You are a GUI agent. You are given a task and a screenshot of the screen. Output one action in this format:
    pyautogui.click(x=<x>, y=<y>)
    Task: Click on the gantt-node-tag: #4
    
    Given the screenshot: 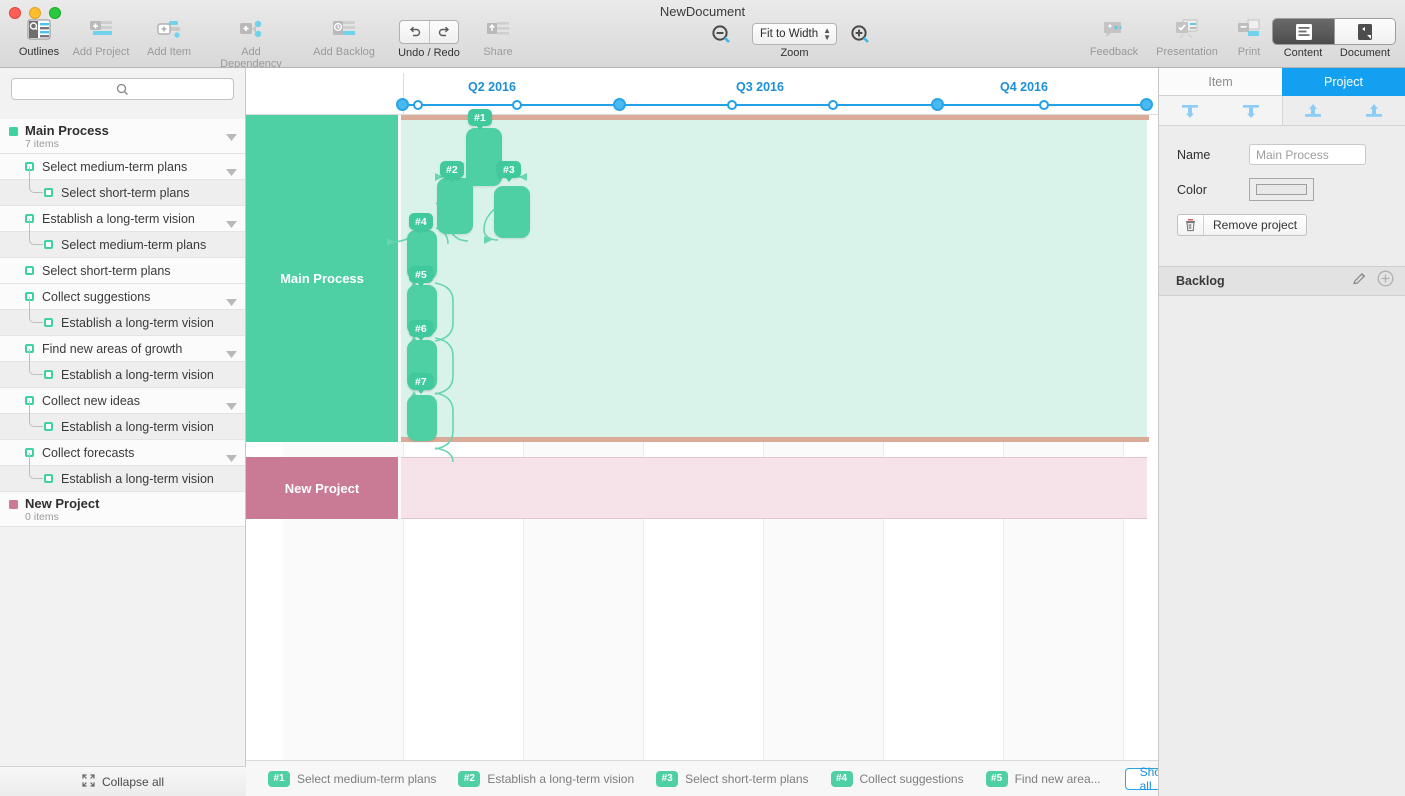 What is the action you would take?
    pyautogui.click(x=421, y=223)
    